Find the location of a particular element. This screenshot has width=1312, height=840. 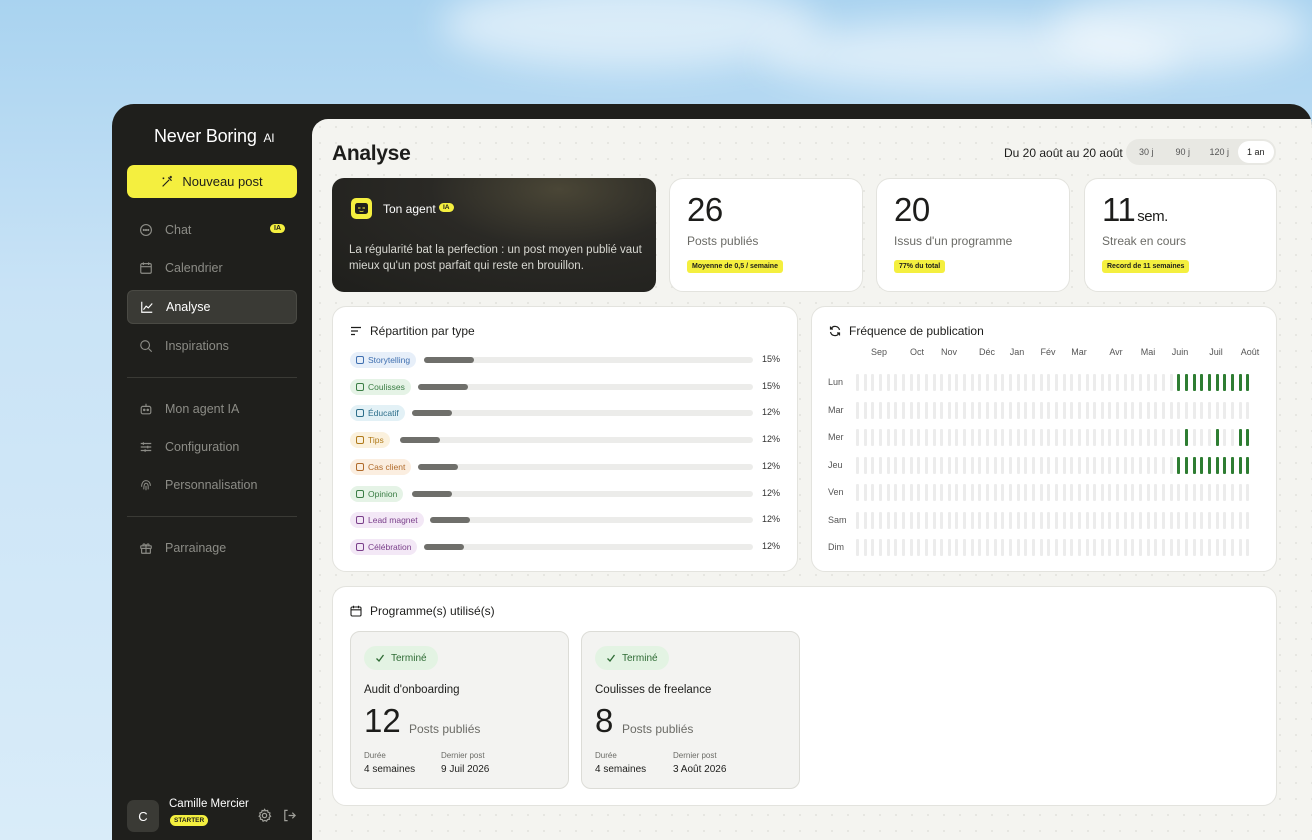

sidebar-item-label: Personnalisation is located at coordinates (211, 485).